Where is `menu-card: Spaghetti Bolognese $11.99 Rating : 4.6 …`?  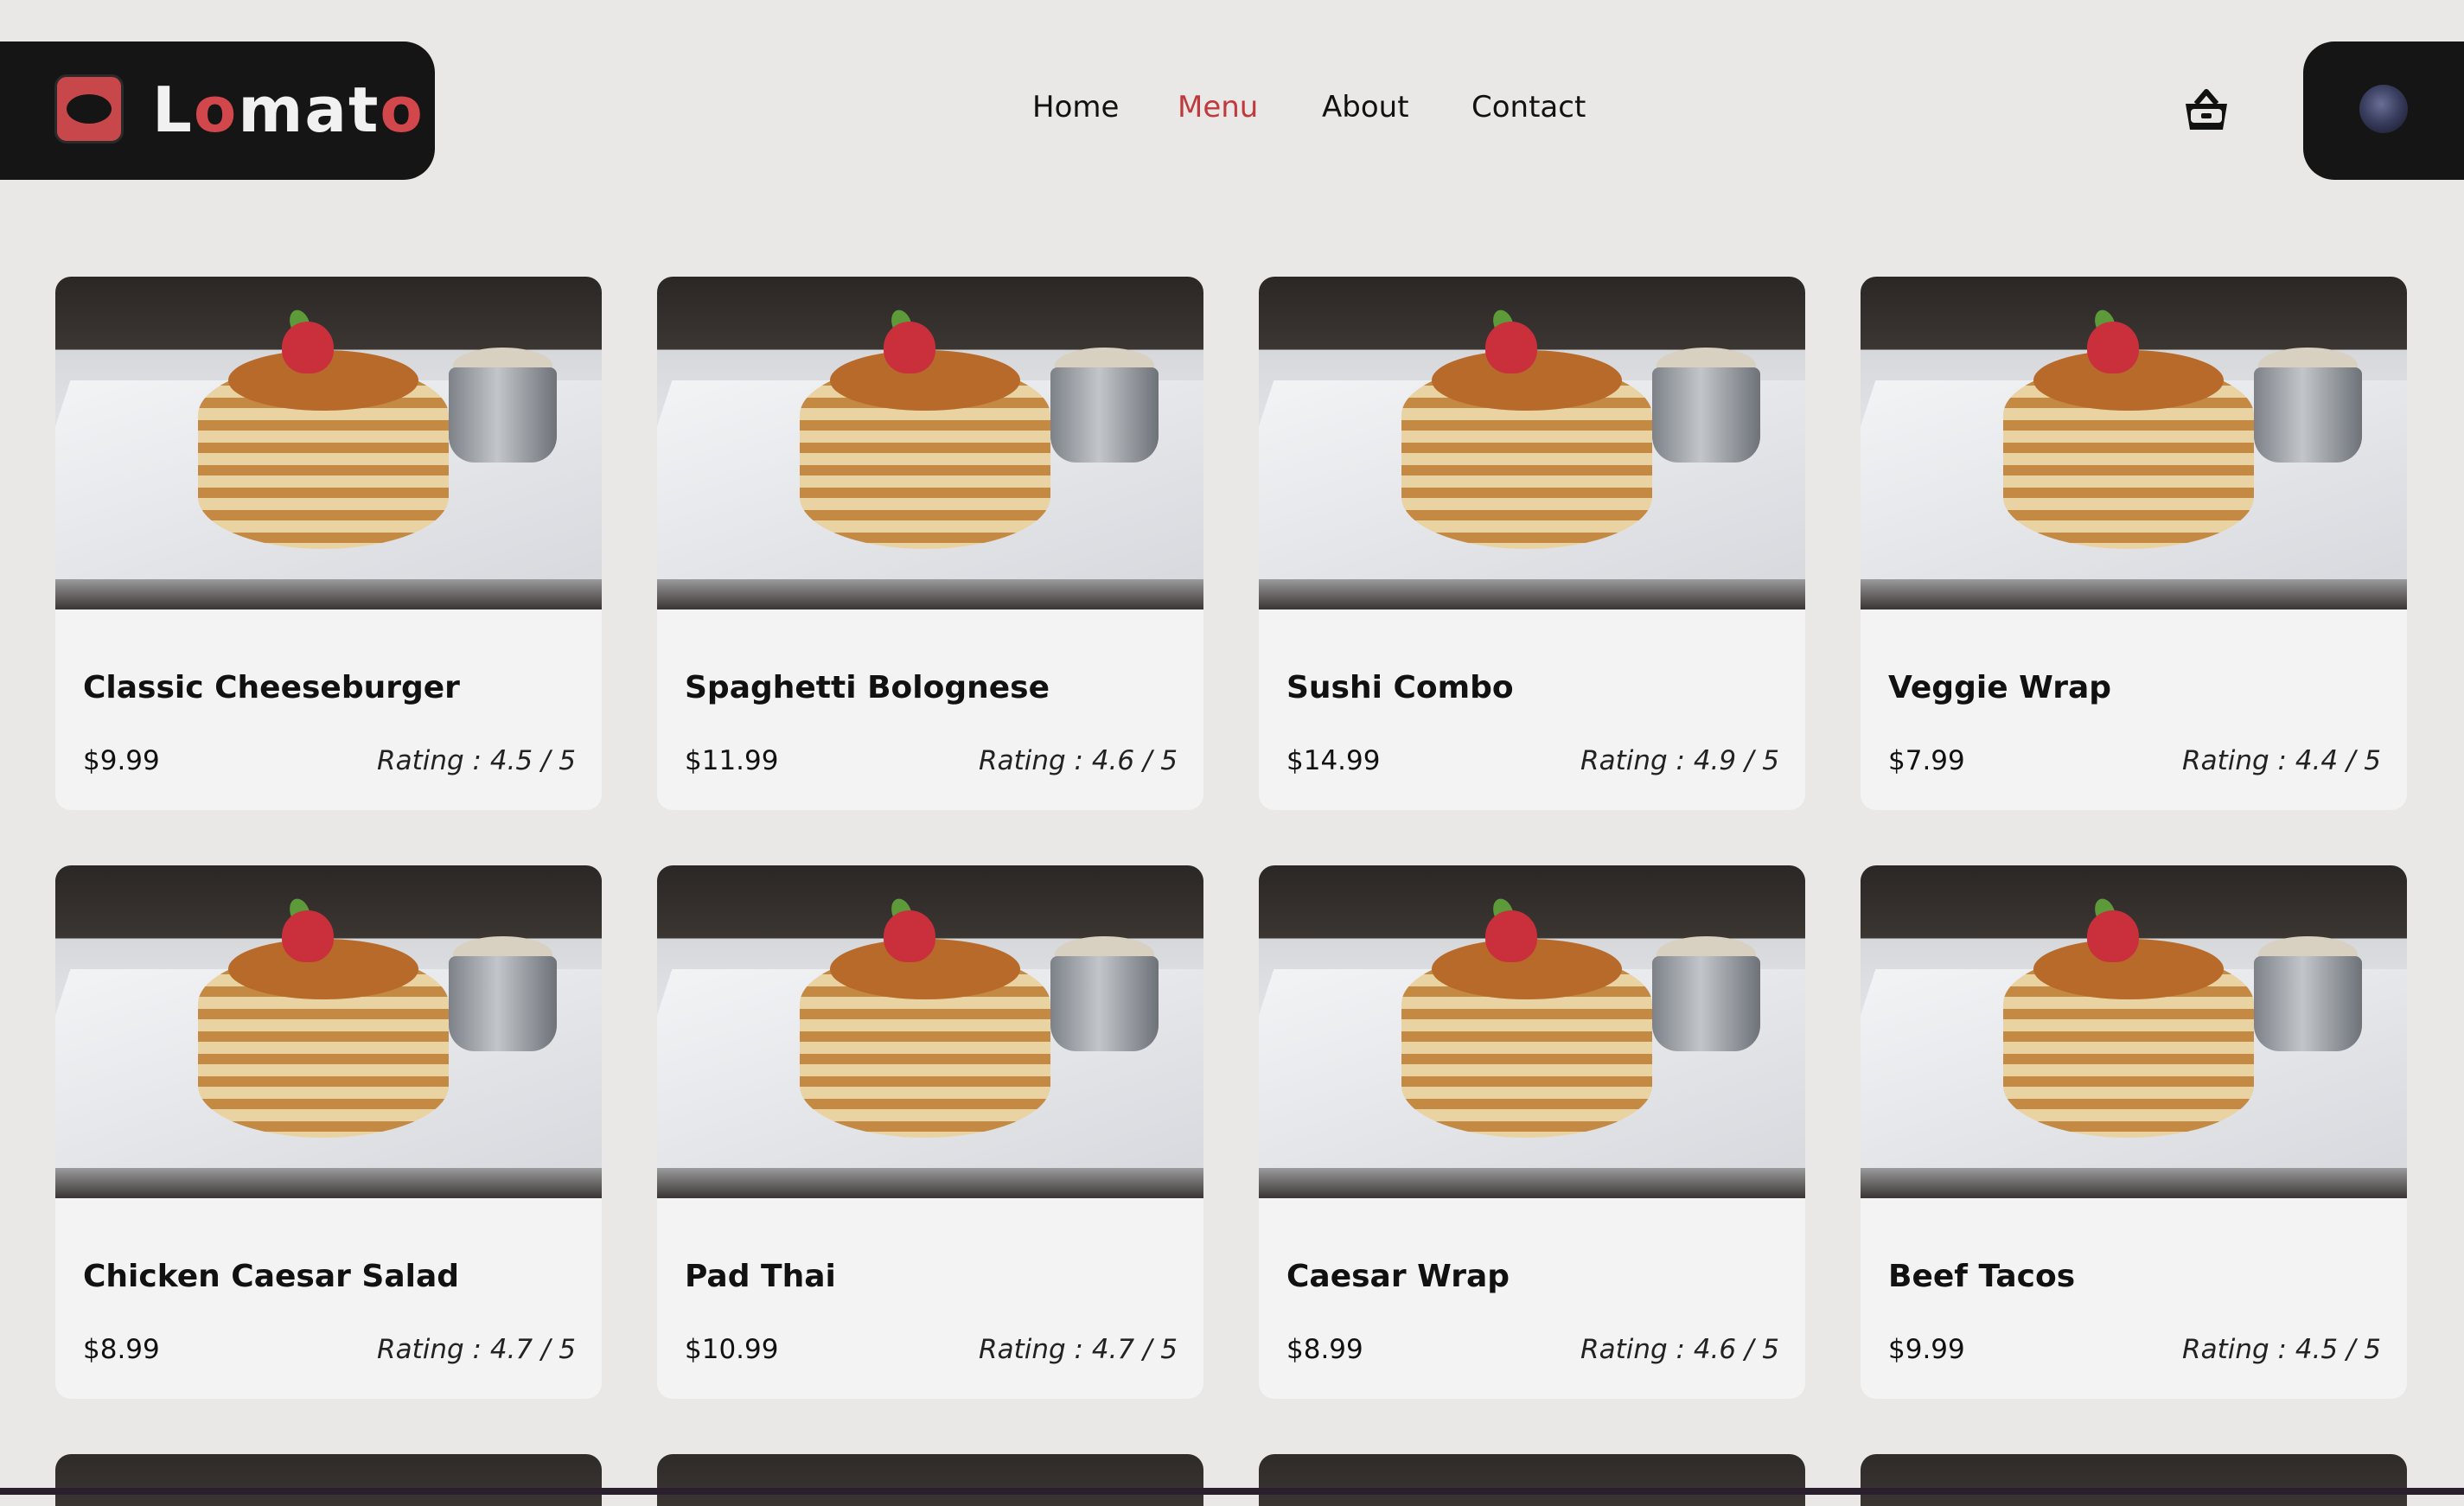
menu-card: Spaghetti Bolognese $11.99 Rating : 4.6 … is located at coordinates (930, 543).